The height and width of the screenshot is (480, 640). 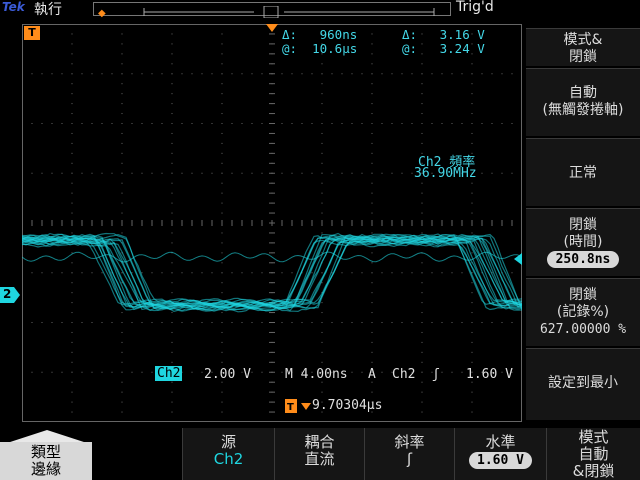 I want to click on trigger-type-button: 類型 邊緣, so click(x=46, y=454).